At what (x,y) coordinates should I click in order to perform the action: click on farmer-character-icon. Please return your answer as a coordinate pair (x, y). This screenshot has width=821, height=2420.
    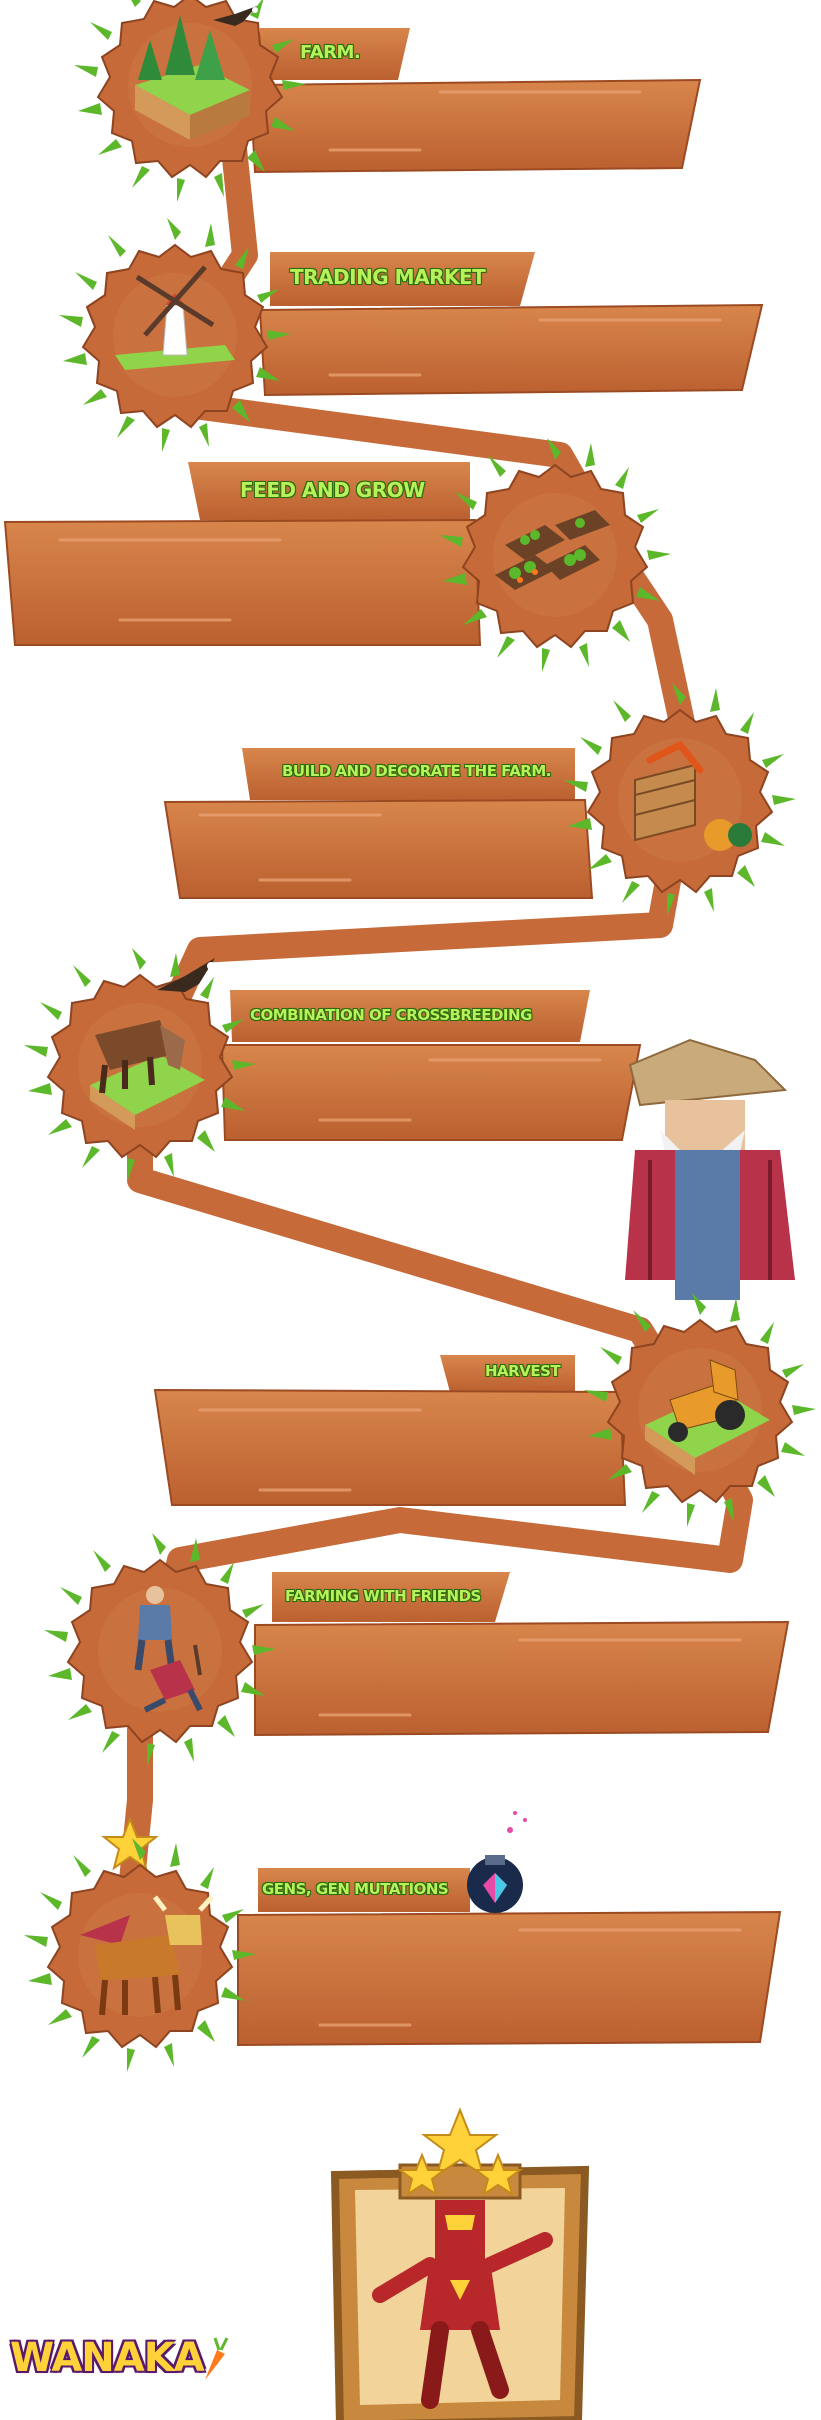
    Looking at the image, I should click on (710, 1169).